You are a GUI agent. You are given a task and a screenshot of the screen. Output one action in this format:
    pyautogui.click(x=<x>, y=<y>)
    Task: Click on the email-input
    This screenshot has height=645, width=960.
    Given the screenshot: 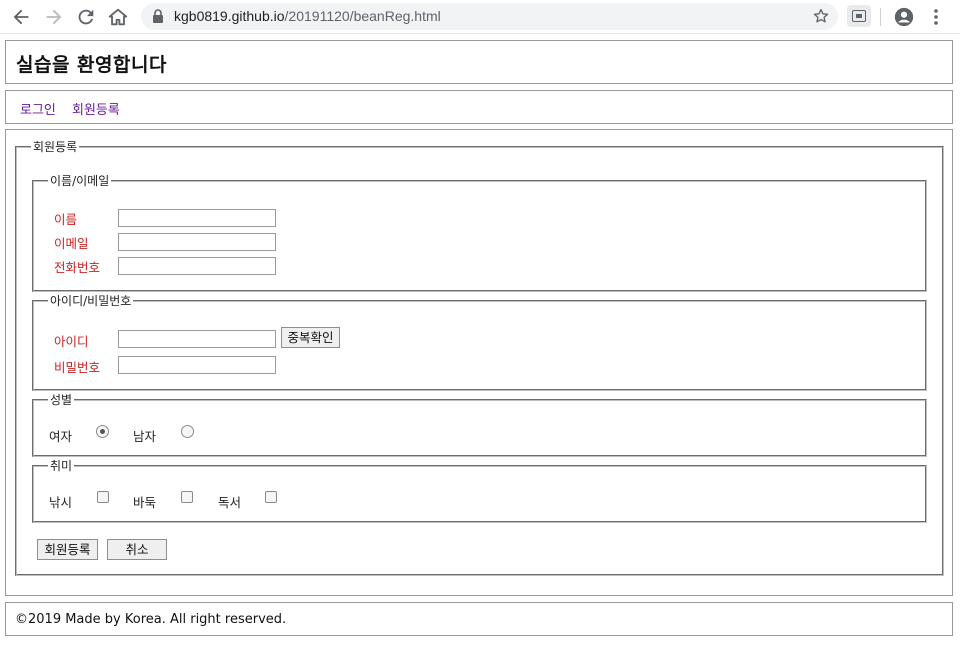 What is the action you would take?
    pyautogui.click(x=197, y=242)
    